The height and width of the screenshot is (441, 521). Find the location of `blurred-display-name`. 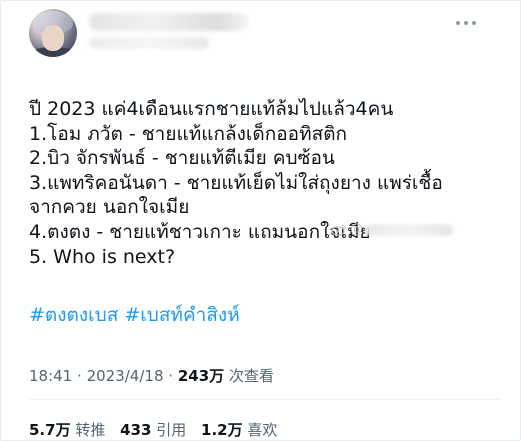

blurred-display-name is located at coordinates (169, 22).